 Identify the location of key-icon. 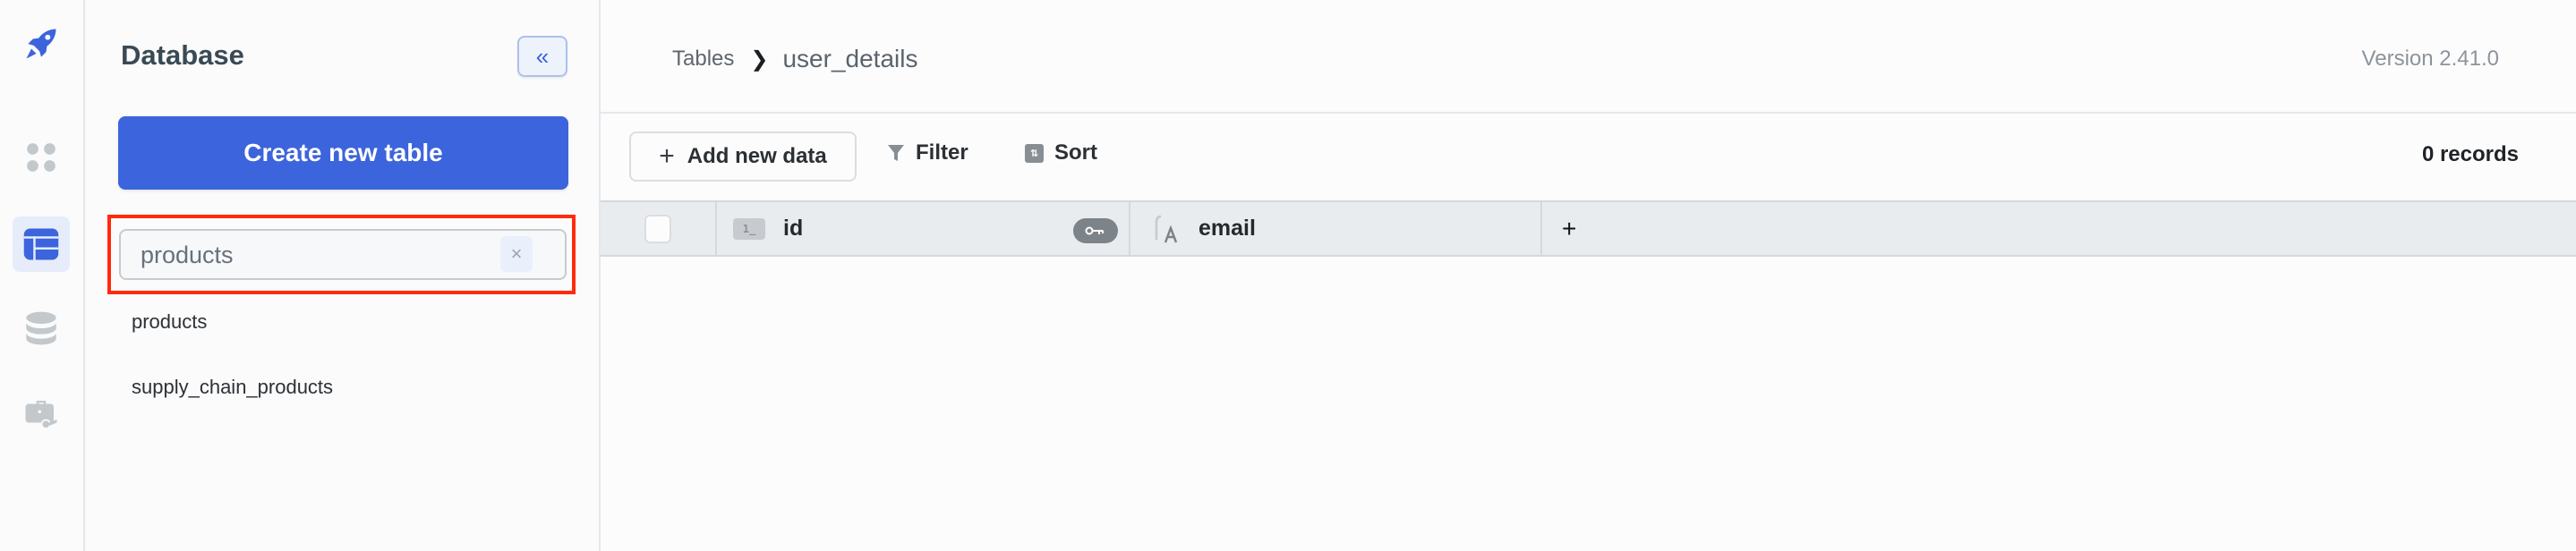
(1094, 230).